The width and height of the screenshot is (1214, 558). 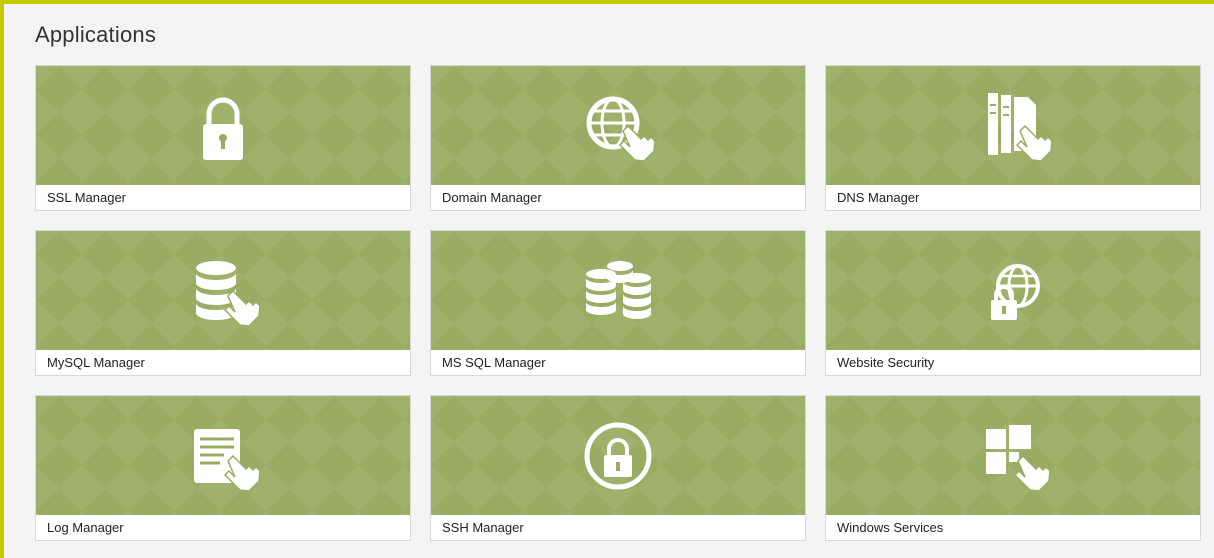 I want to click on lock-circle-icon, so click(x=618, y=455).